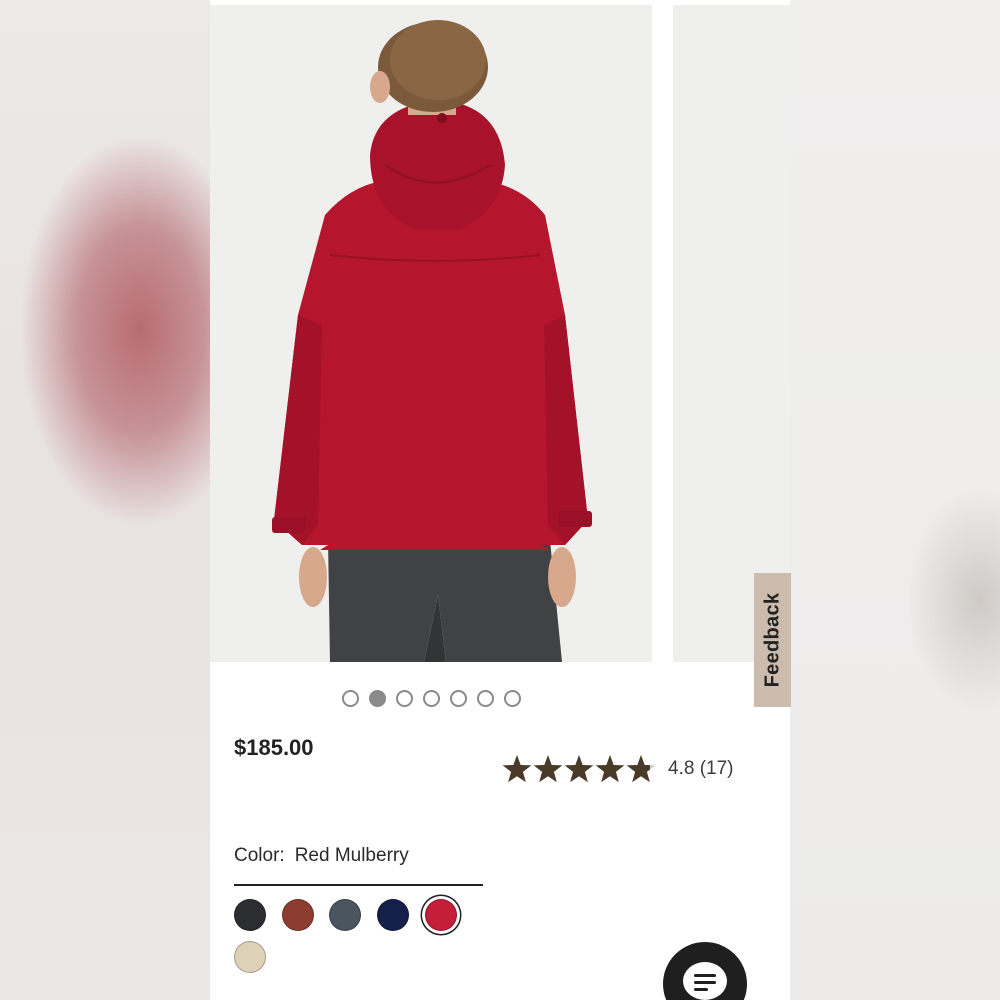 This screenshot has height=1000, width=1000. I want to click on color-swatch-sand, so click(250, 957).